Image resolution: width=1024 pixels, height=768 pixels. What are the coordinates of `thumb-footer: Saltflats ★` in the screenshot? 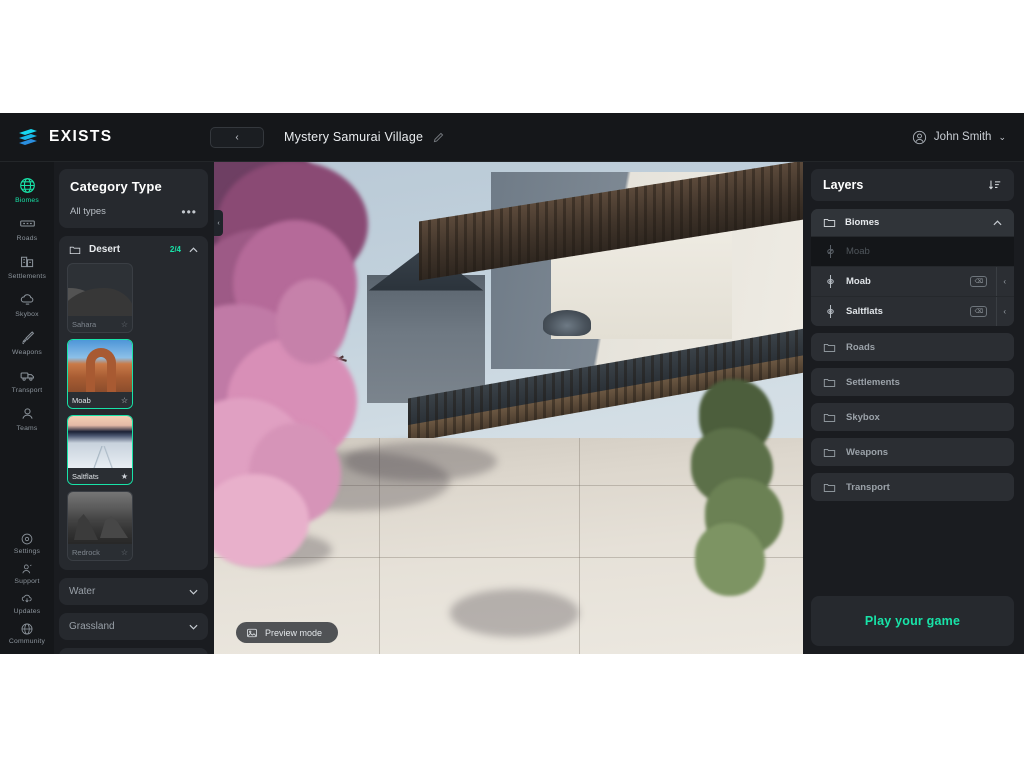 It's located at (100, 476).